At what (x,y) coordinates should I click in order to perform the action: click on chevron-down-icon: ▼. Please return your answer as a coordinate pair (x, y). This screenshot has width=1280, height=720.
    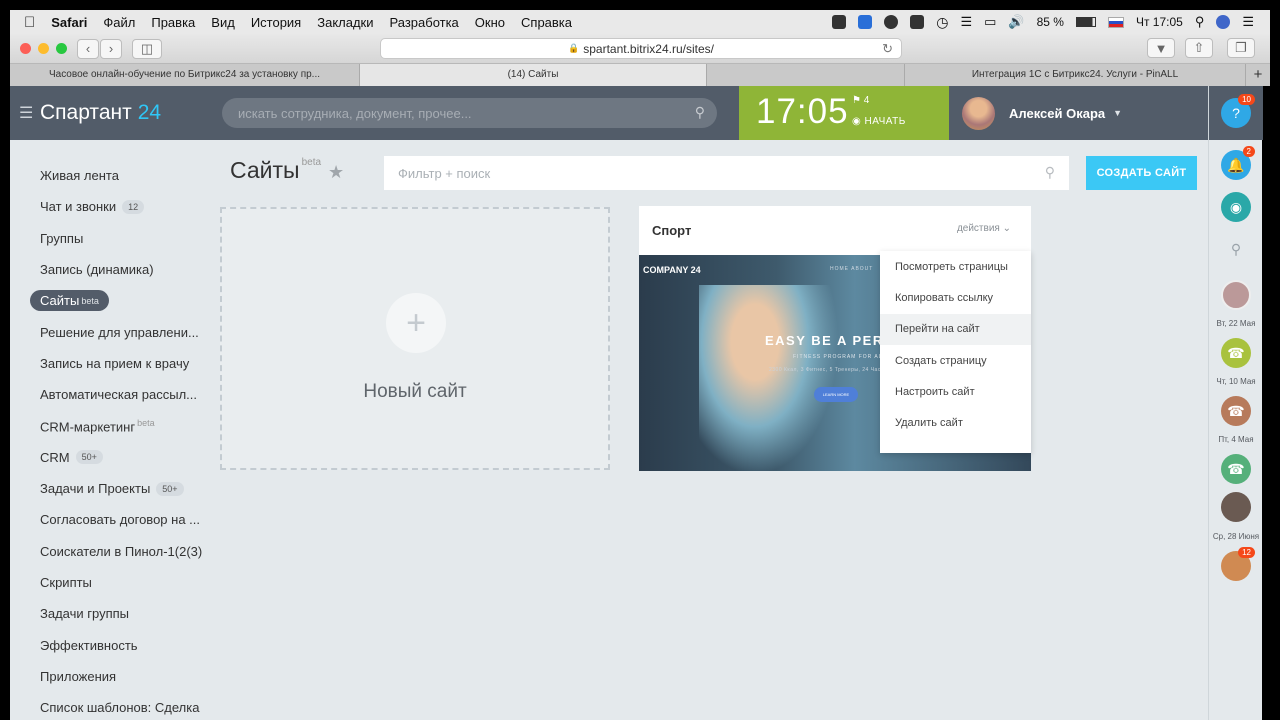
    Looking at the image, I should click on (1117, 113).